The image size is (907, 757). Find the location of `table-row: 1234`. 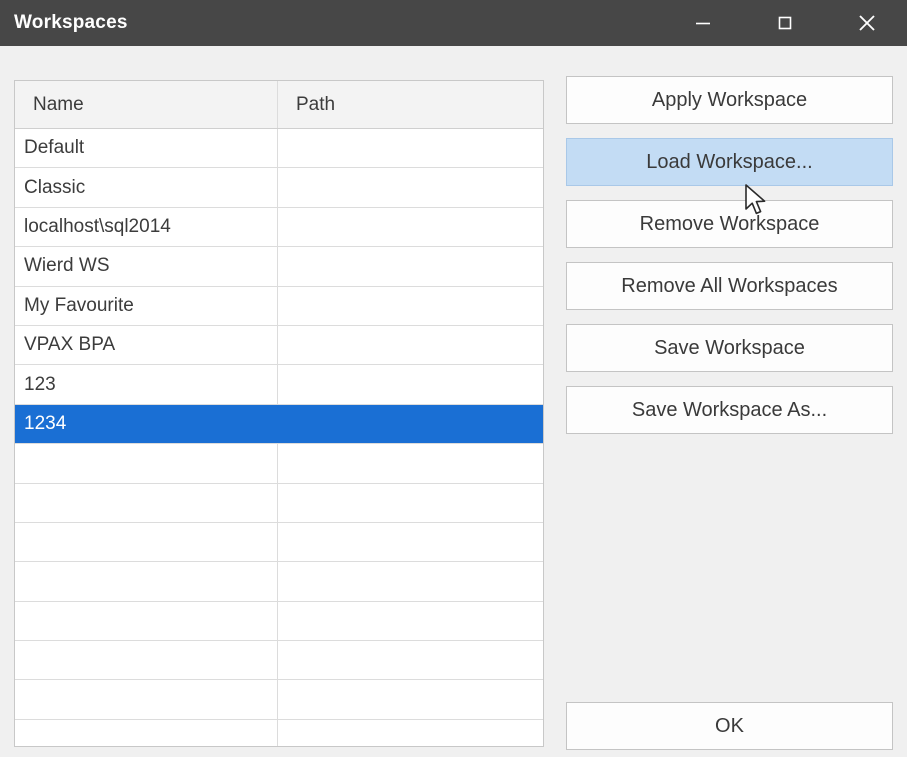

table-row: 1234 is located at coordinates (279, 424).